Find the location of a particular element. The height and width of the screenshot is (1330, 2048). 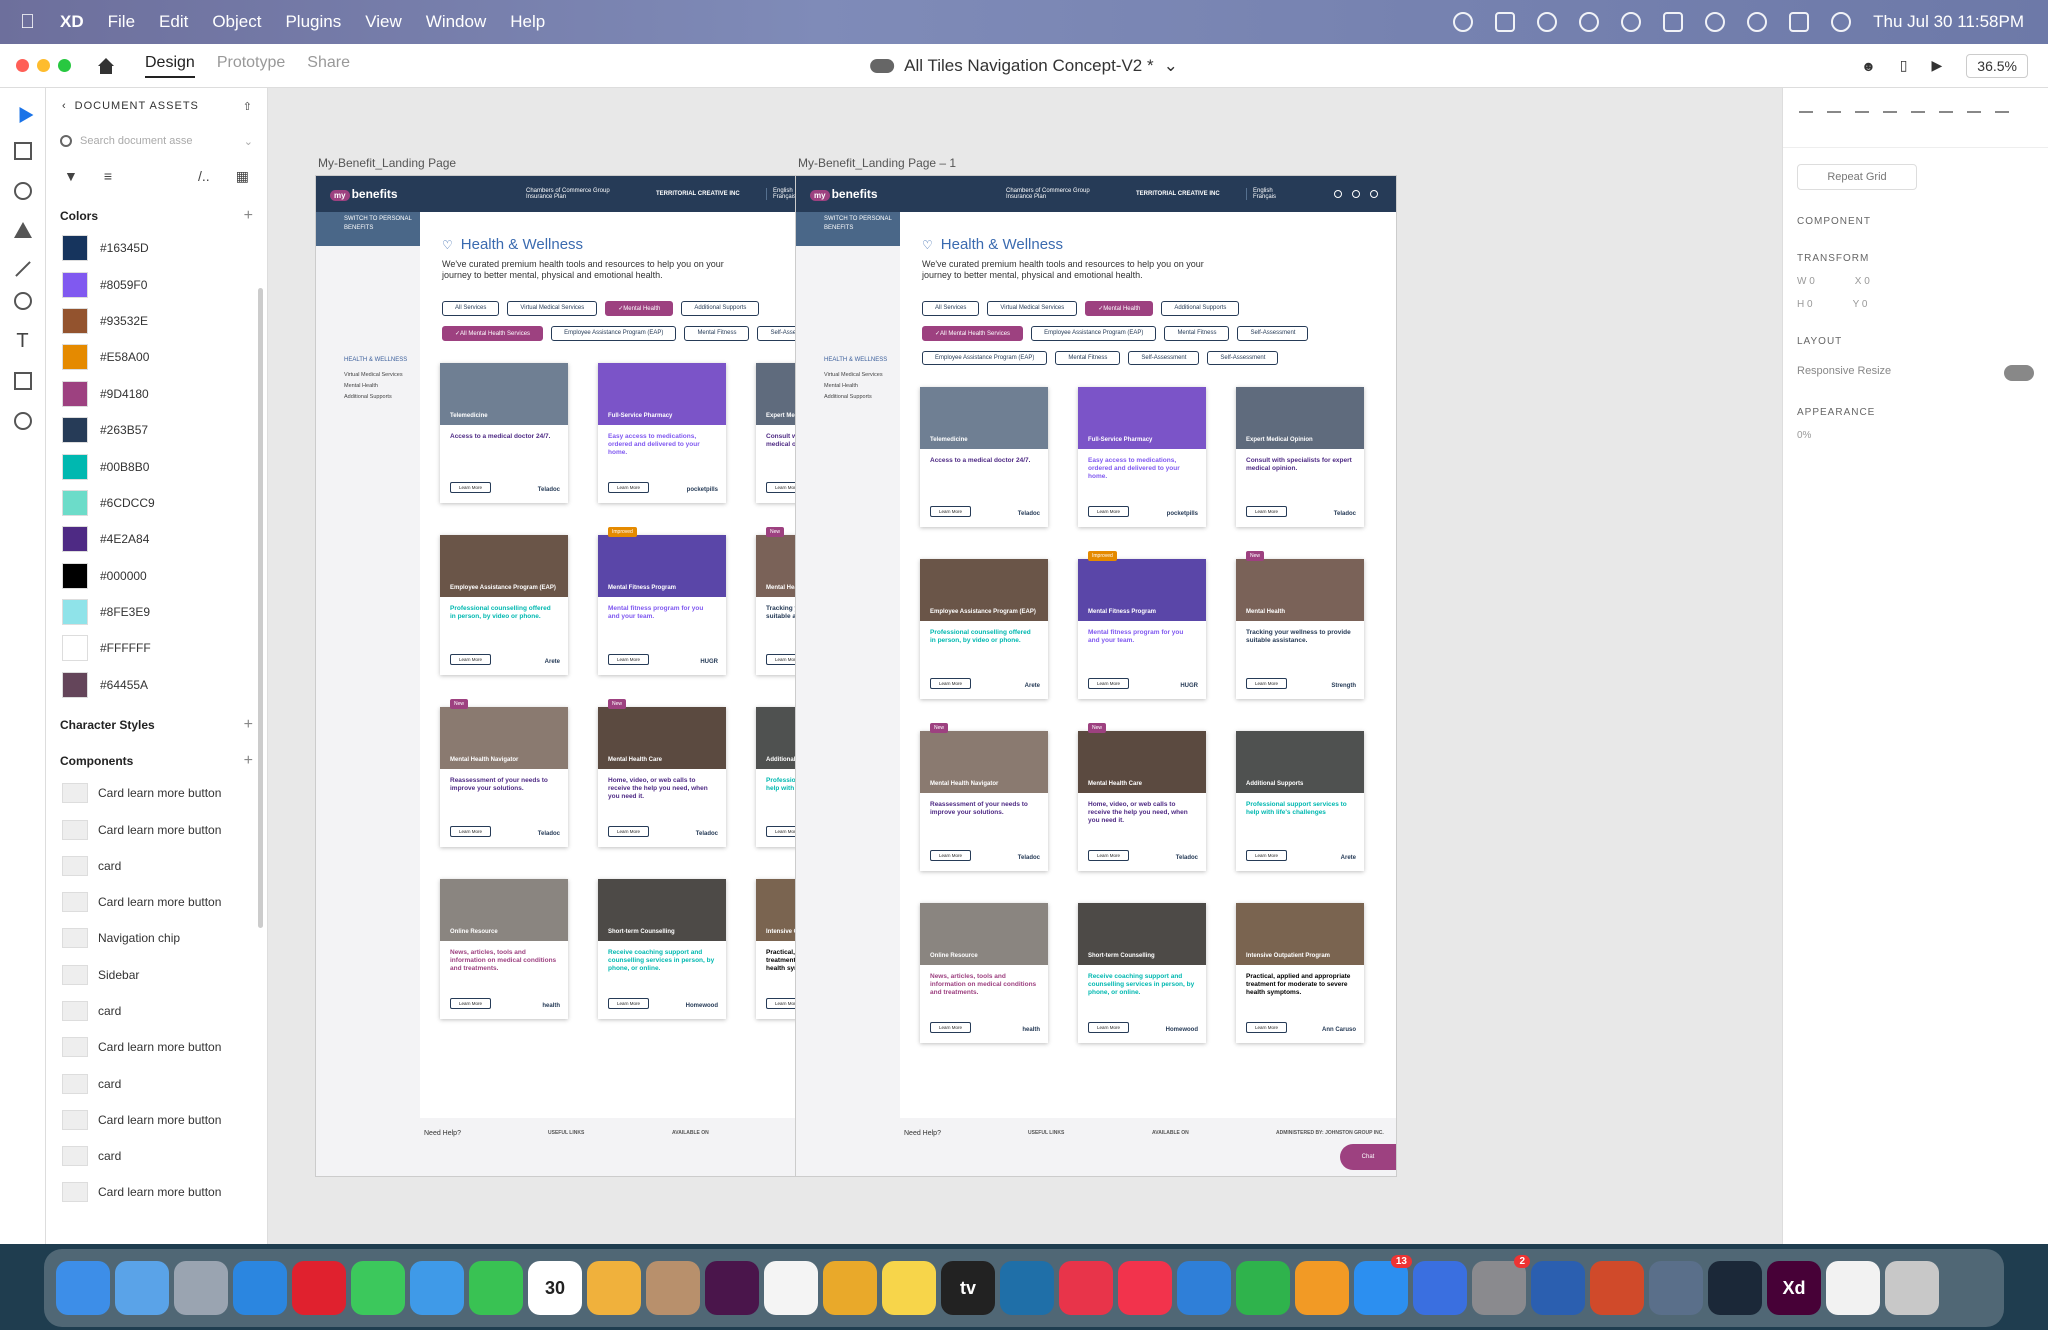

sort-icon: ≡ is located at coordinates (108, 176).